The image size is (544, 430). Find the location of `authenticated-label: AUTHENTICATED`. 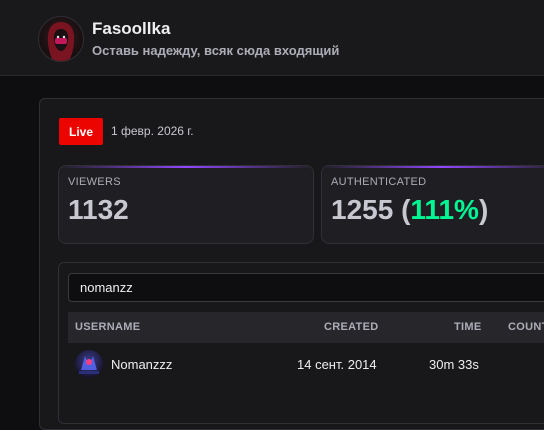

authenticated-label: AUTHENTICATED is located at coordinates (379, 182).